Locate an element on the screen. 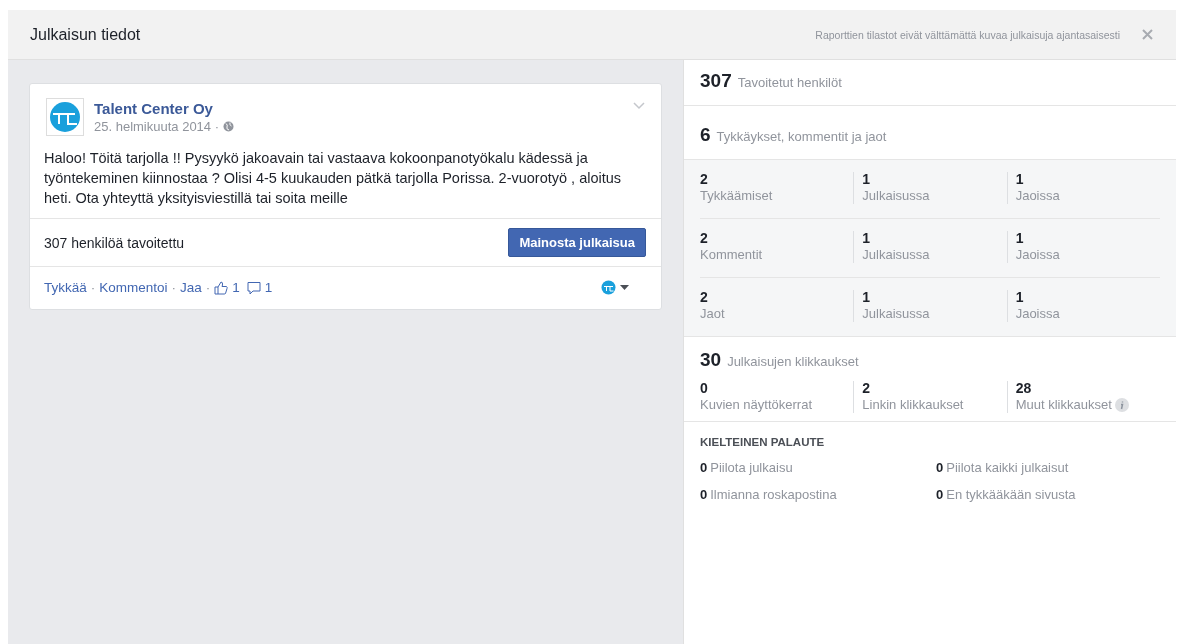 The height and width of the screenshot is (644, 1186). action-link: Kommentoi is located at coordinates (133, 287).